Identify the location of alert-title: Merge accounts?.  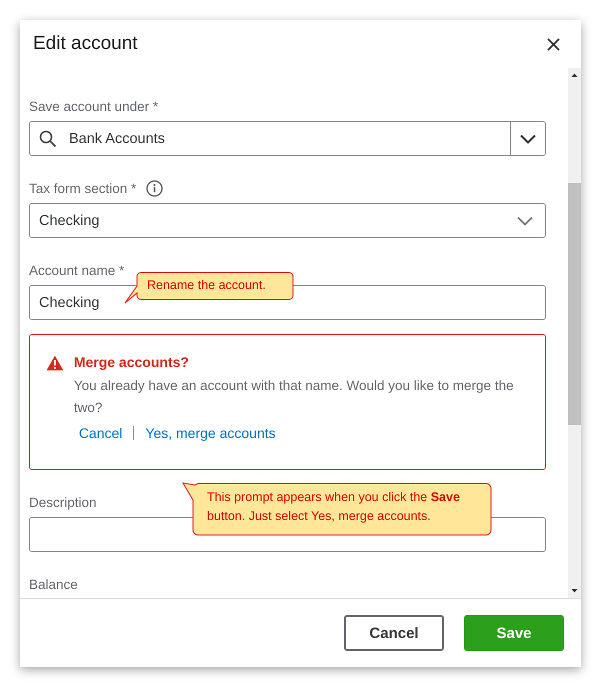
(132, 362).